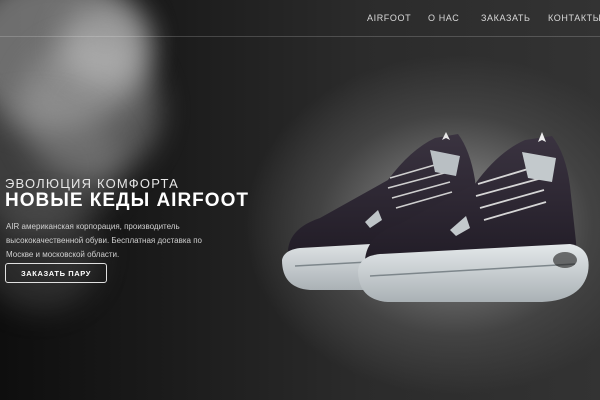 The width and height of the screenshot is (600, 400). What do you see at coordinates (574, 18) in the screenshot?
I see `nav-link-contacts: КОНТАКТЫ` at bounding box center [574, 18].